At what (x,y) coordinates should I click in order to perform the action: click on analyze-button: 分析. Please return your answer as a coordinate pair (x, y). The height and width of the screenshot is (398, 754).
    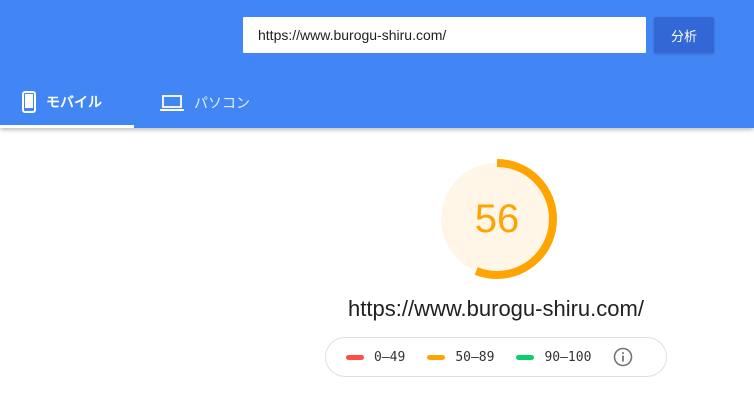
    Looking at the image, I should click on (684, 35).